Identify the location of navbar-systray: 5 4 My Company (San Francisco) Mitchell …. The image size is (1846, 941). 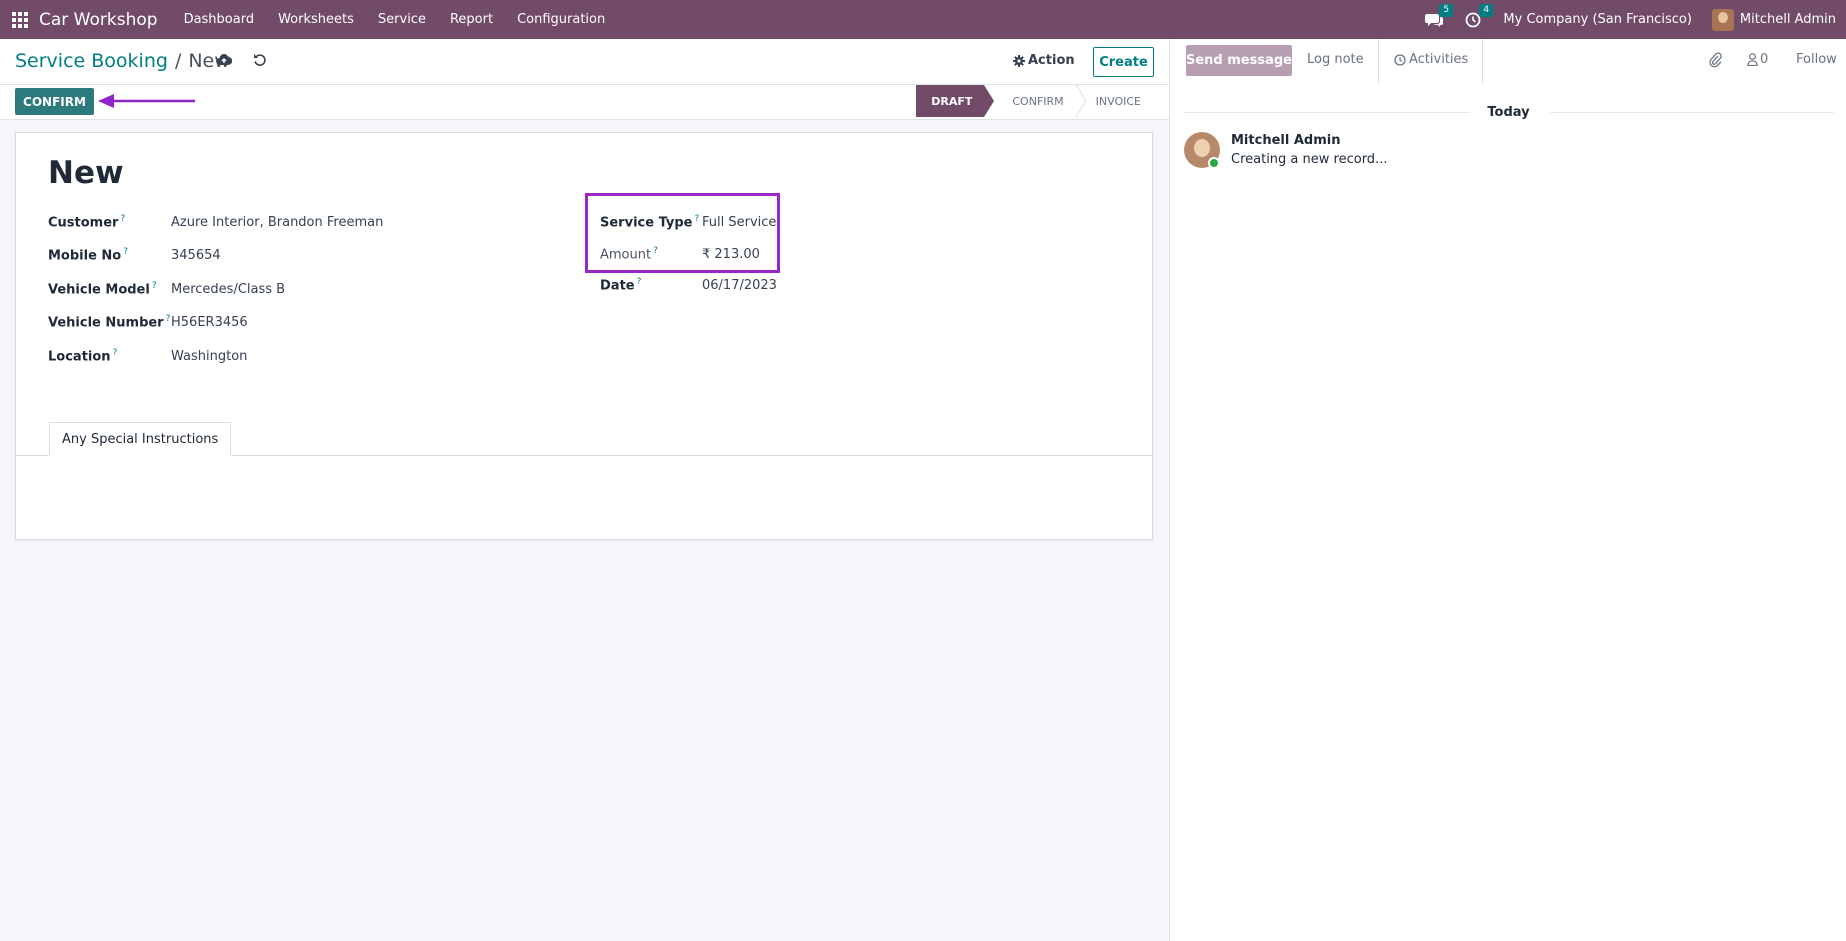
(1635, 19).